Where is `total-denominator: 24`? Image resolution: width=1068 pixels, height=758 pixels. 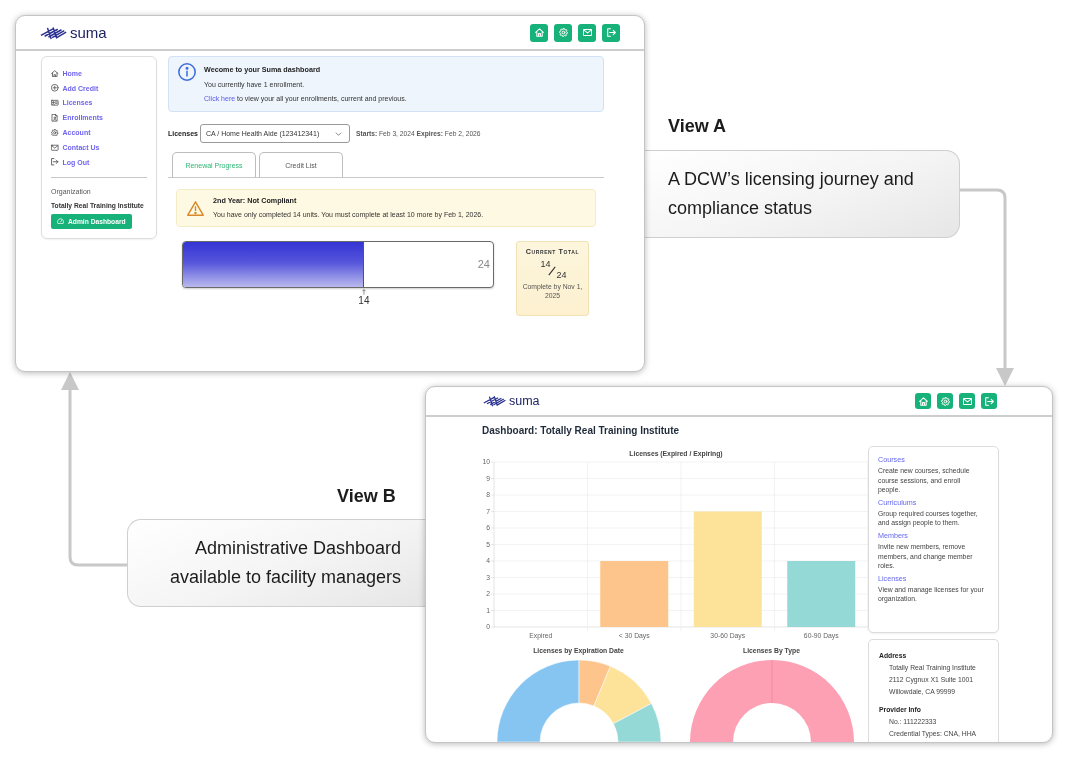 total-denominator: 24 is located at coordinates (561, 275).